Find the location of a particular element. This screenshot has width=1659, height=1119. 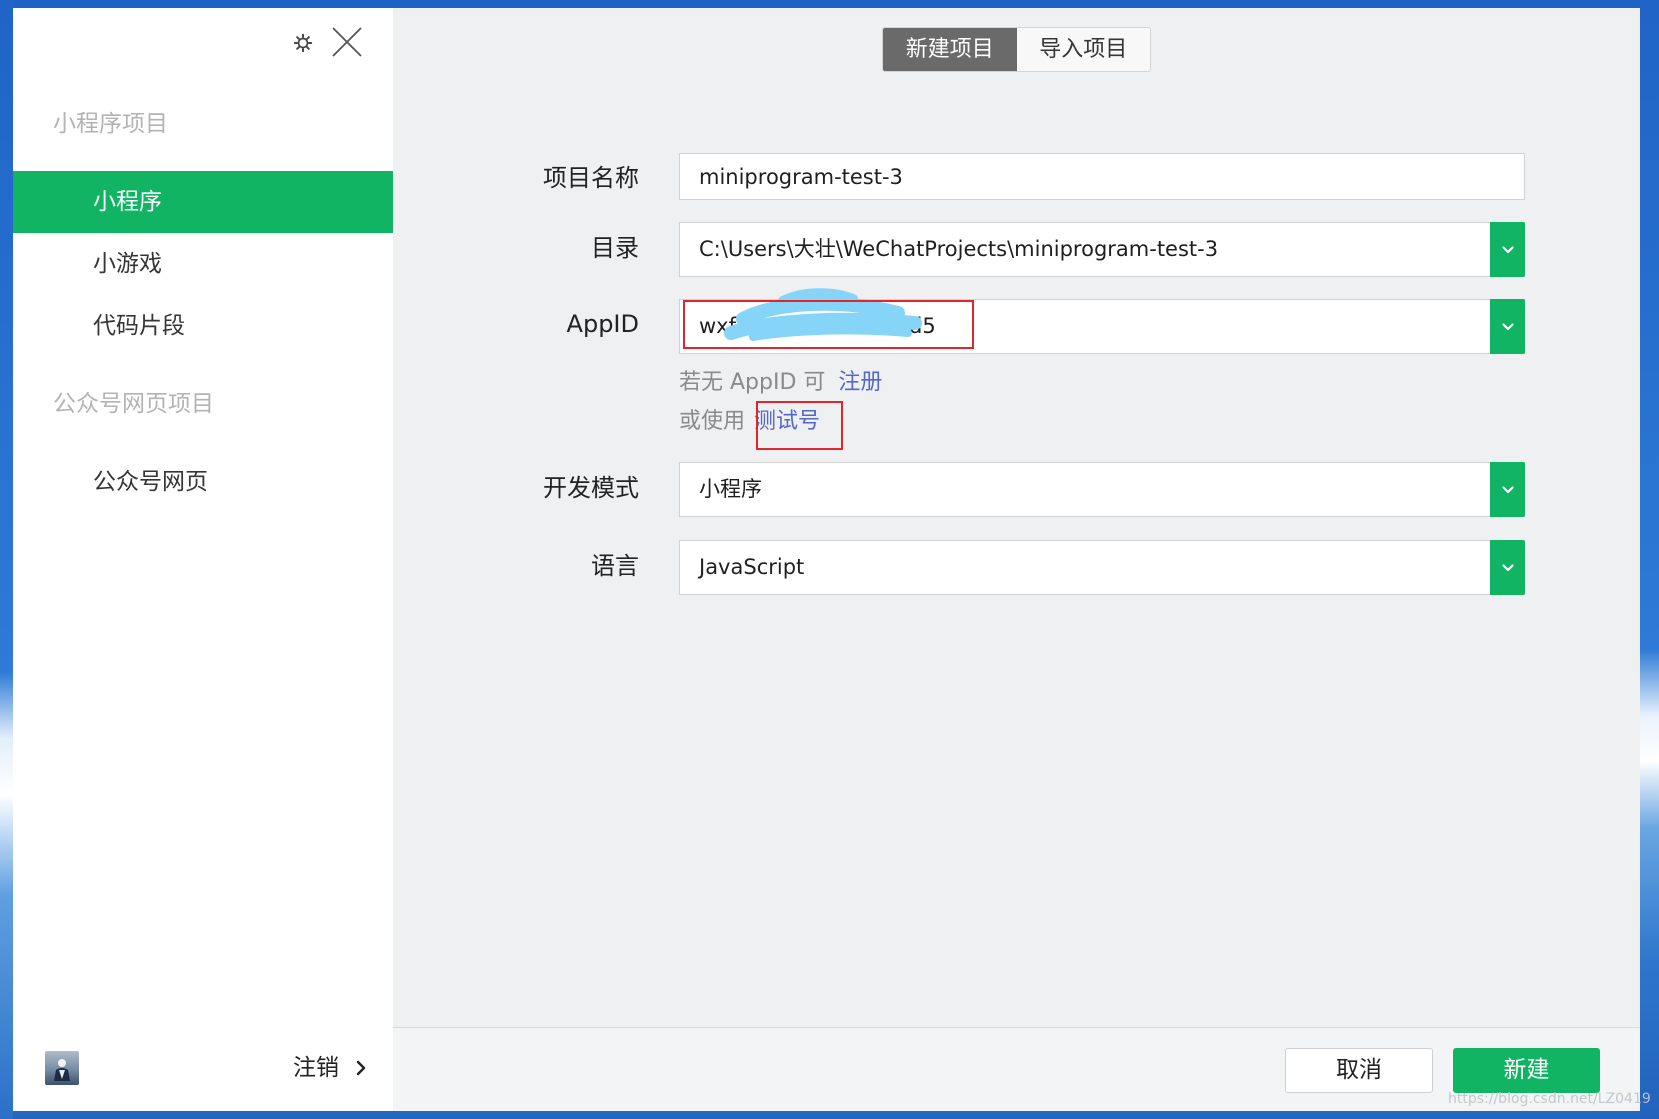

appid-test-hint: 或使用 测试号 is located at coordinates (749, 422).